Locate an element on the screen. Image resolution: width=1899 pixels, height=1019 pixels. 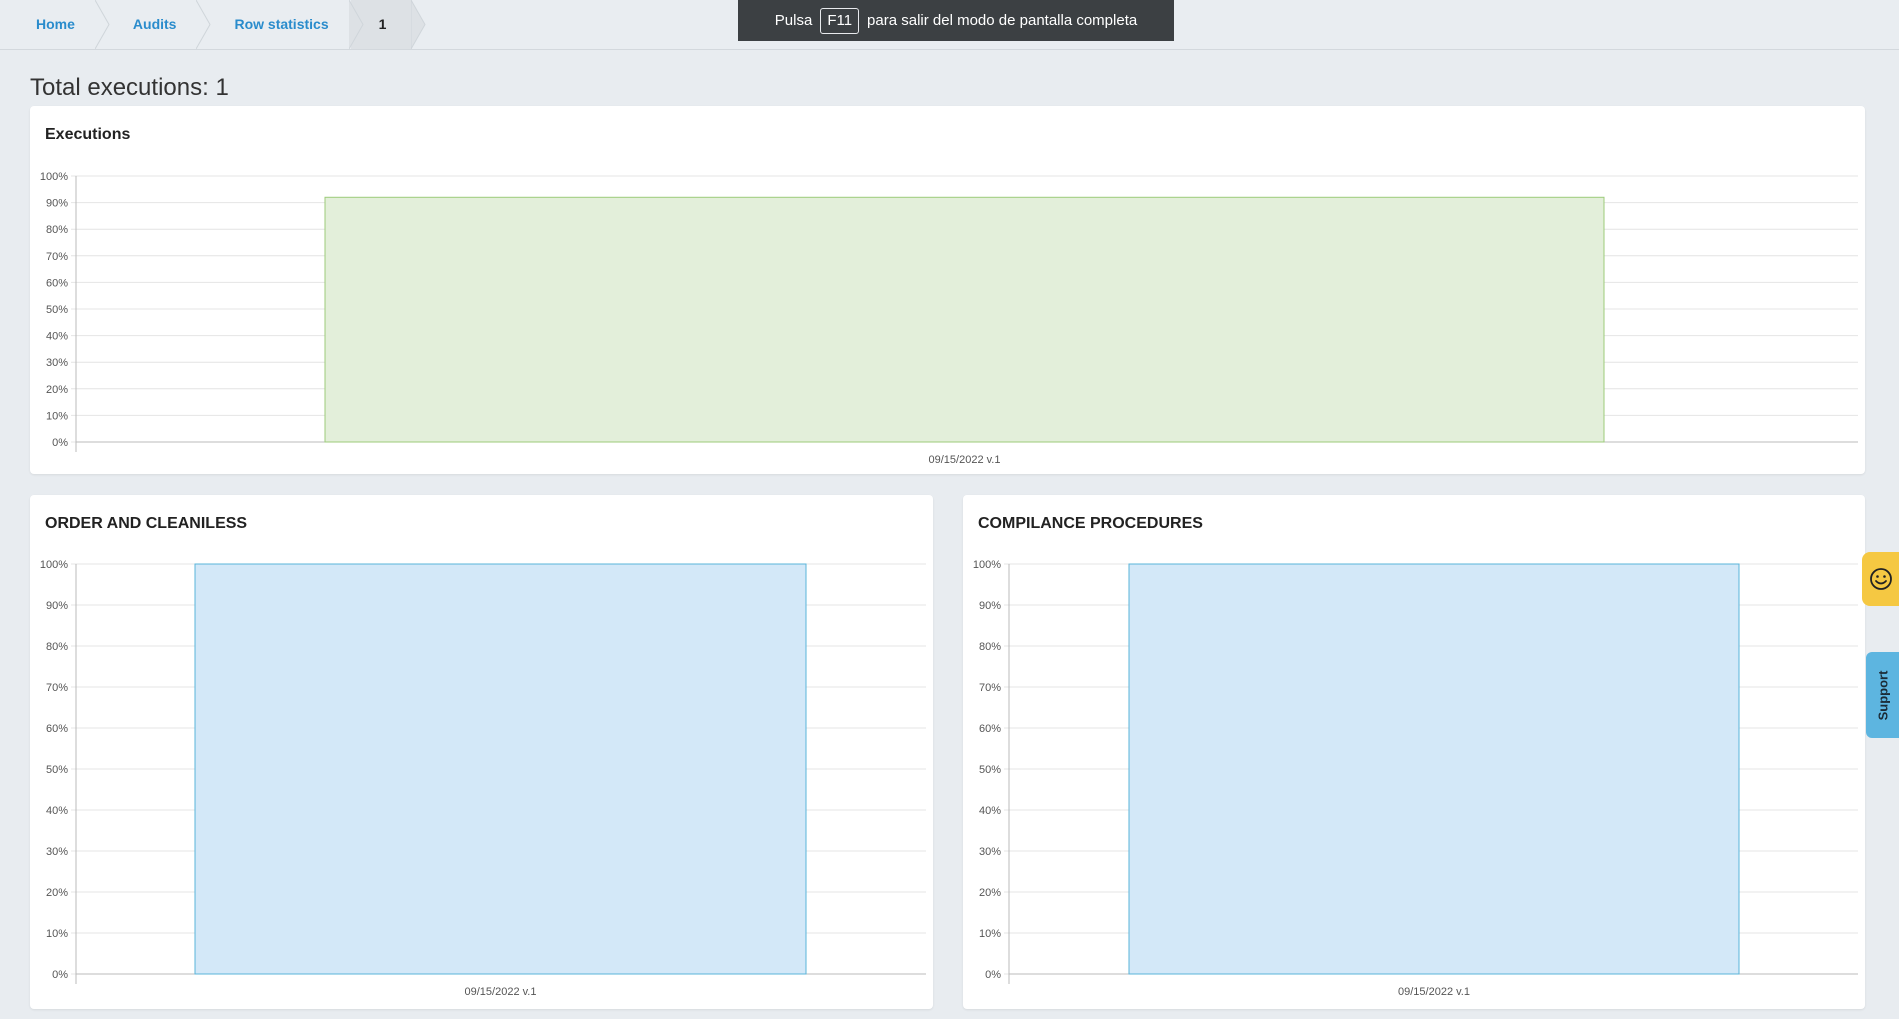
breadcrumb-home: Home is located at coordinates (55, 24).